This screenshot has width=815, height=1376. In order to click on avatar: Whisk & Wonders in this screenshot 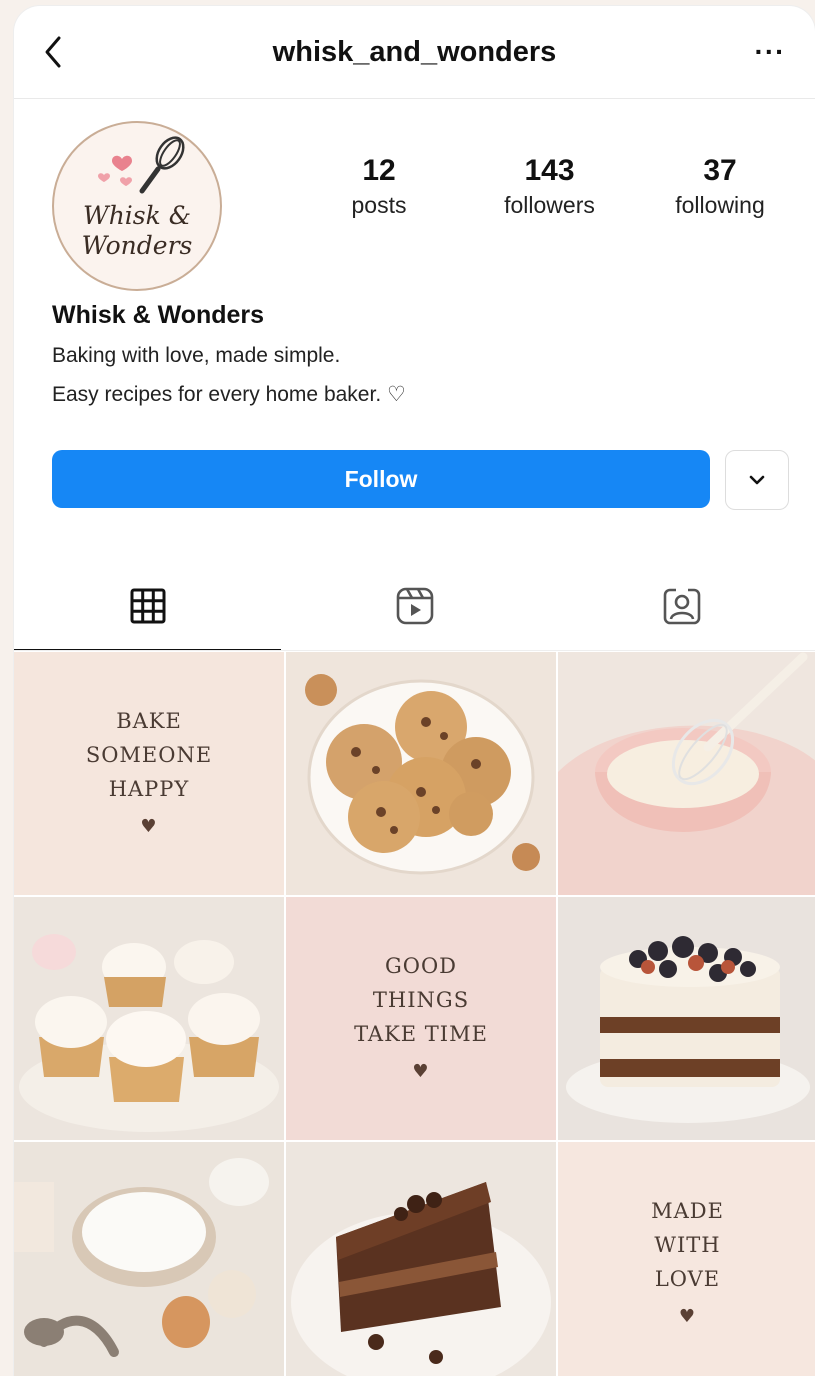, I will do `click(137, 206)`.